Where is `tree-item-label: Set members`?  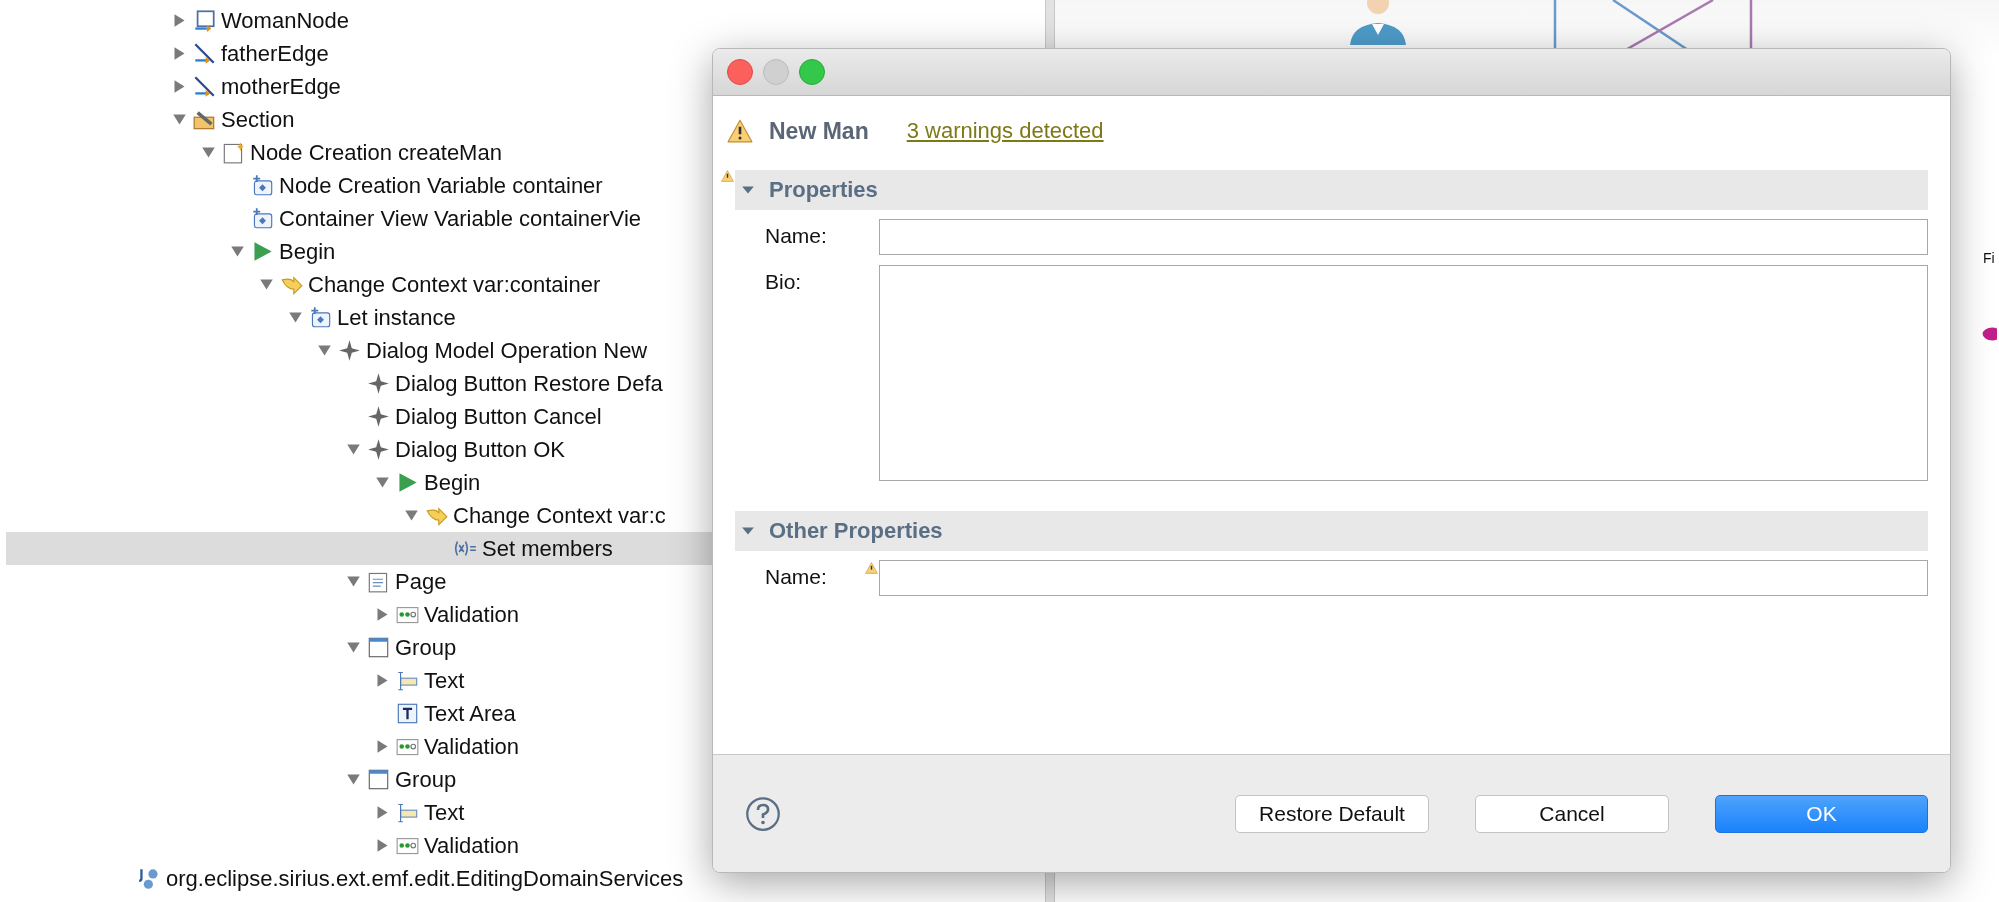 tree-item-label: Set members is located at coordinates (547, 548).